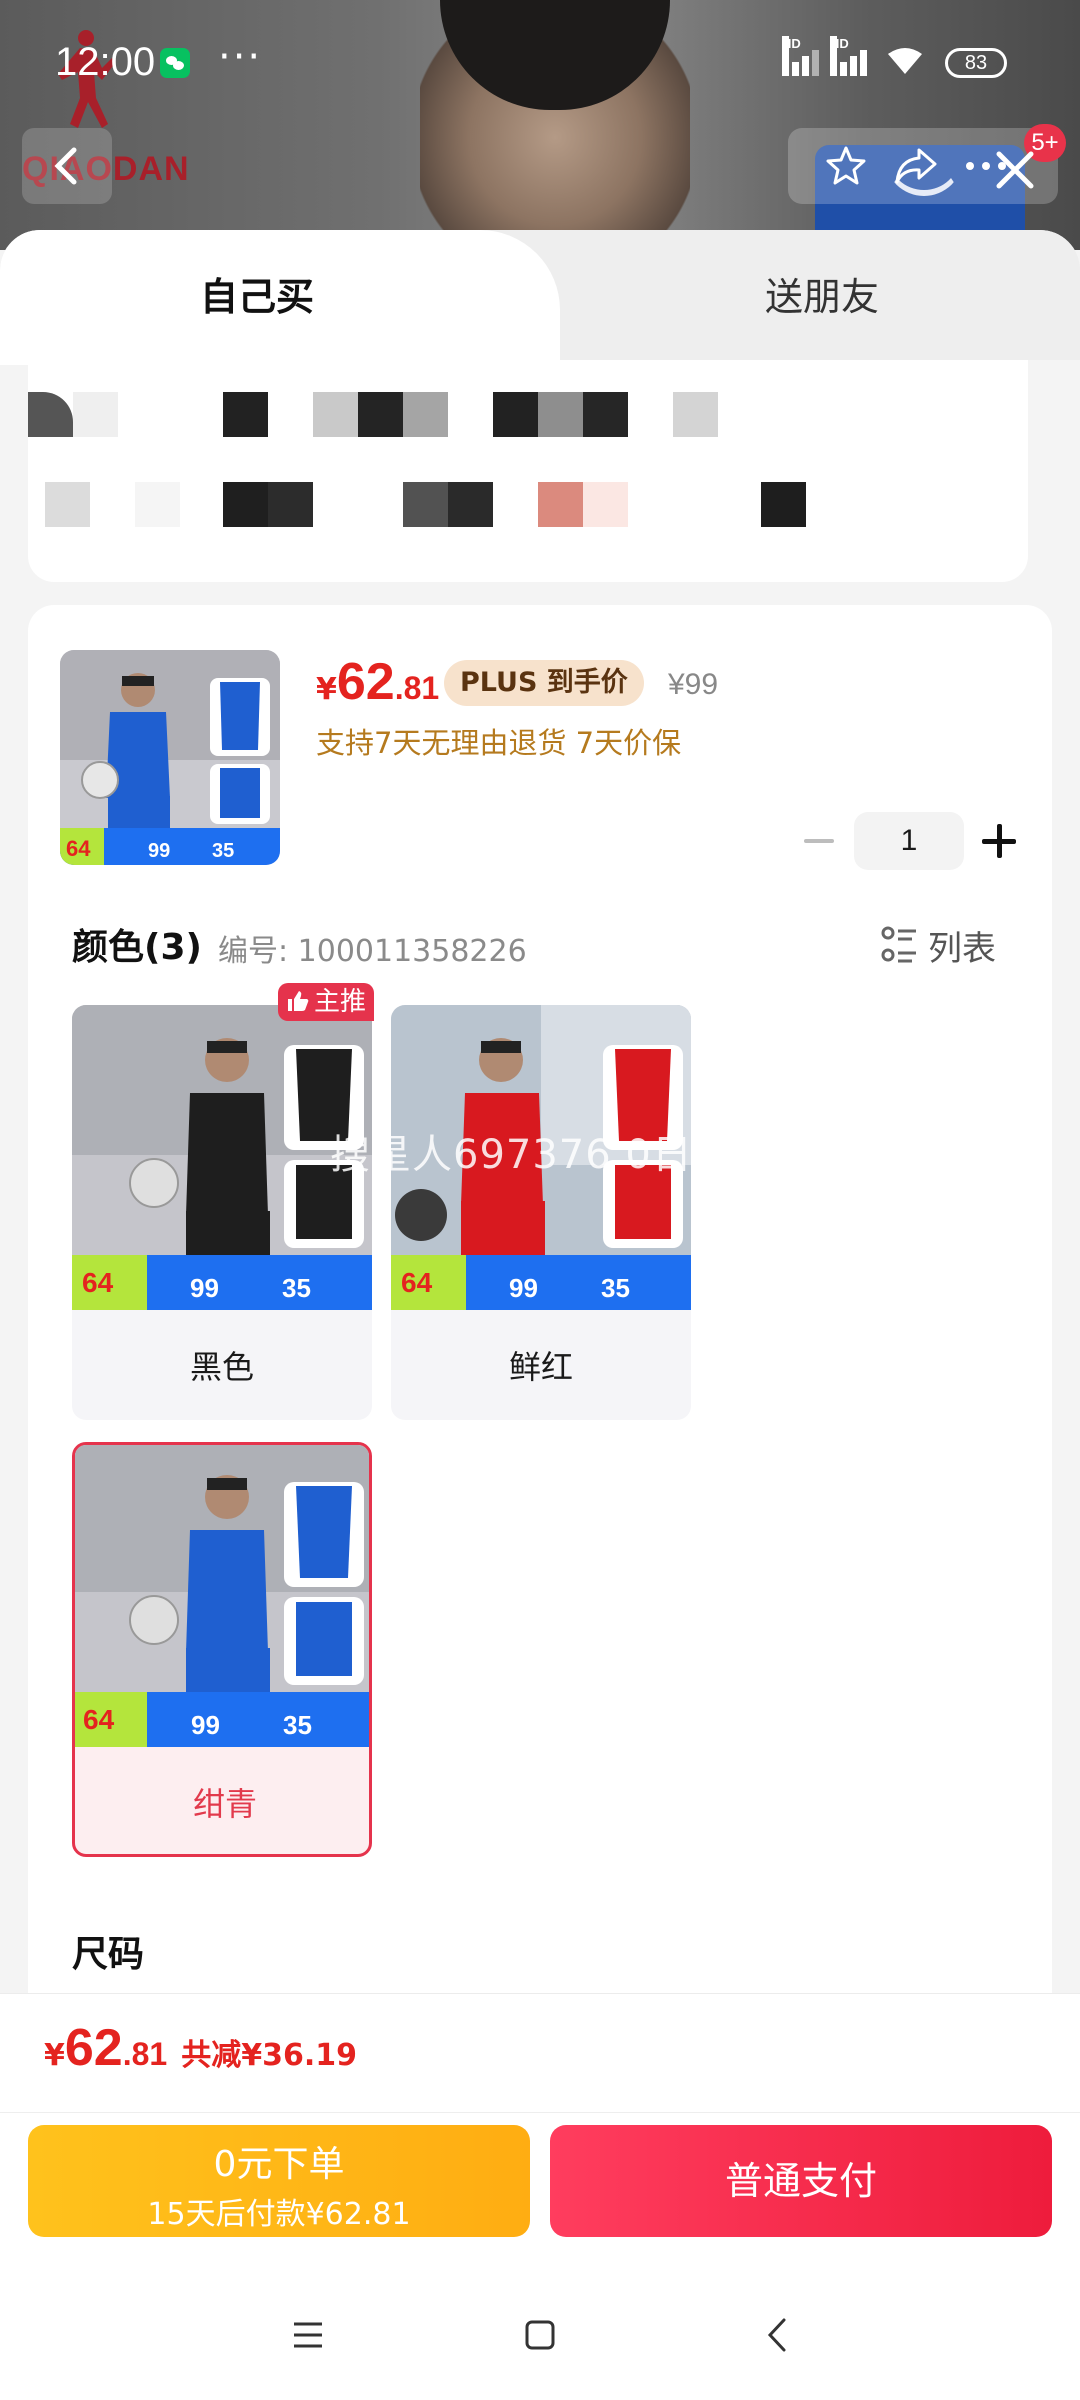 The width and height of the screenshot is (1080, 2400). What do you see at coordinates (499, 743) in the screenshot?
I see `service-tags: 支持7天无理由退货 7天价保` at bounding box center [499, 743].